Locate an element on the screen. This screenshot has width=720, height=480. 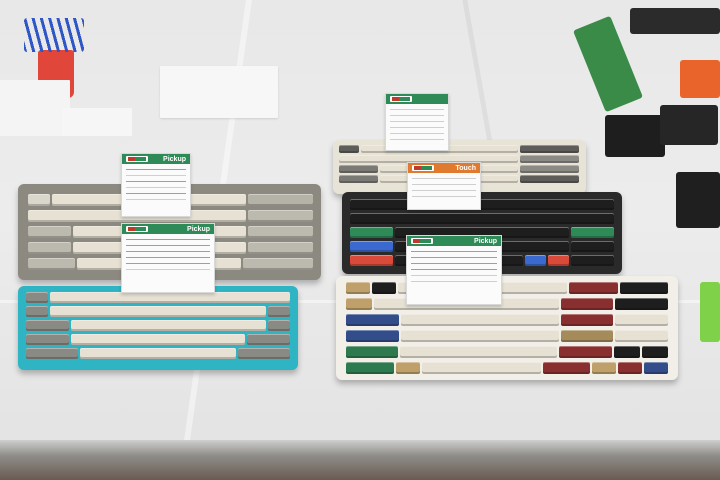
keyboard-teal is located at coordinates (158, 328).